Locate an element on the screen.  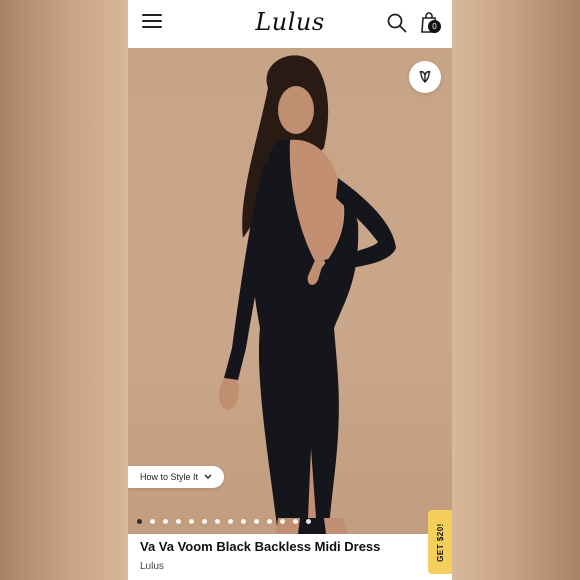
chevron-down-icon is located at coordinates (208, 476).